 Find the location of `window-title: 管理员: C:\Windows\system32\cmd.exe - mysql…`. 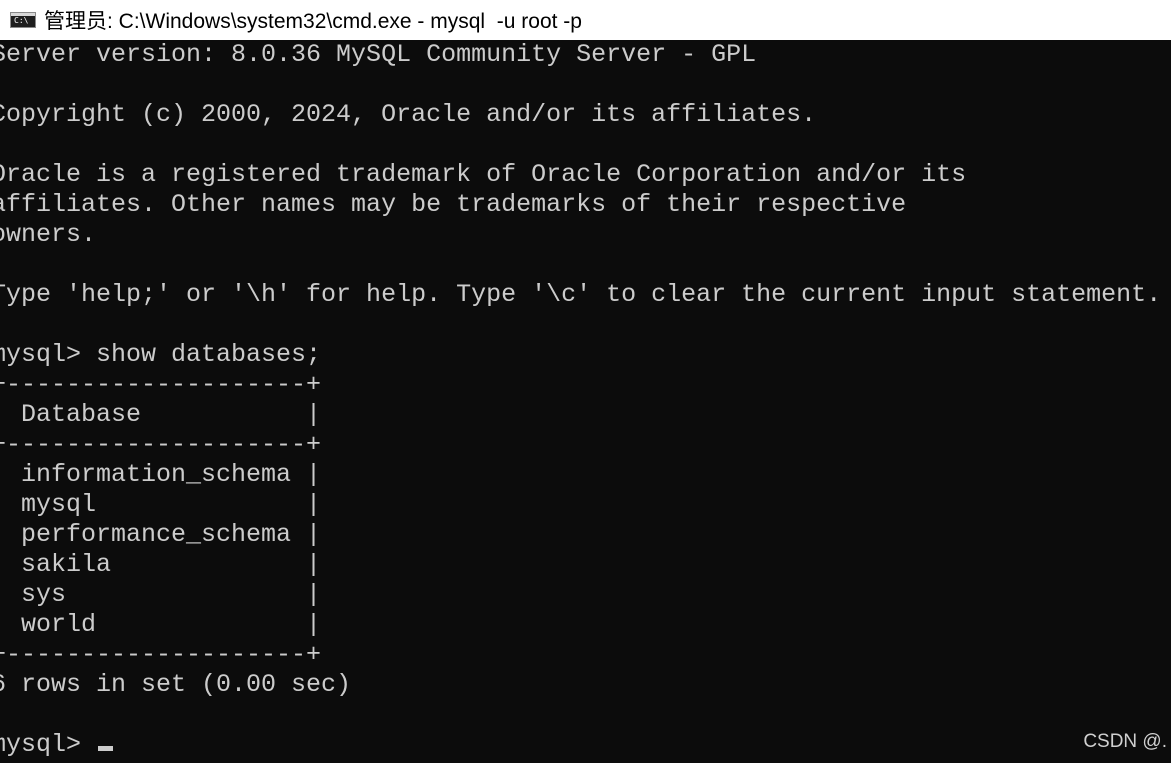

window-title: 管理员: C:\Windows\system32\cmd.exe - mysql… is located at coordinates (313, 21).